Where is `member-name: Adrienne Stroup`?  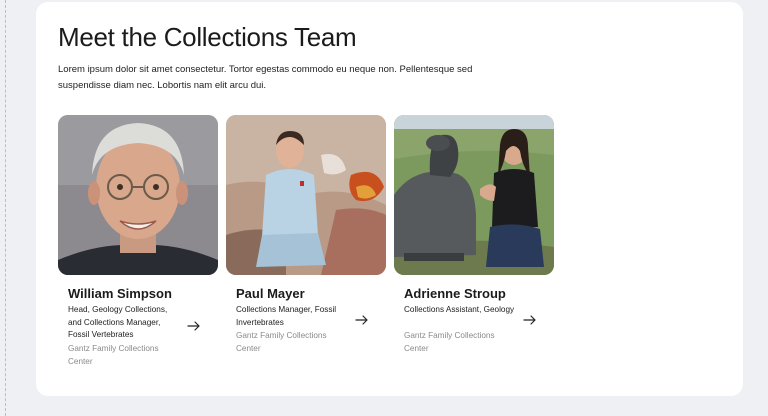
member-name: Adrienne Stroup is located at coordinates (455, 293).